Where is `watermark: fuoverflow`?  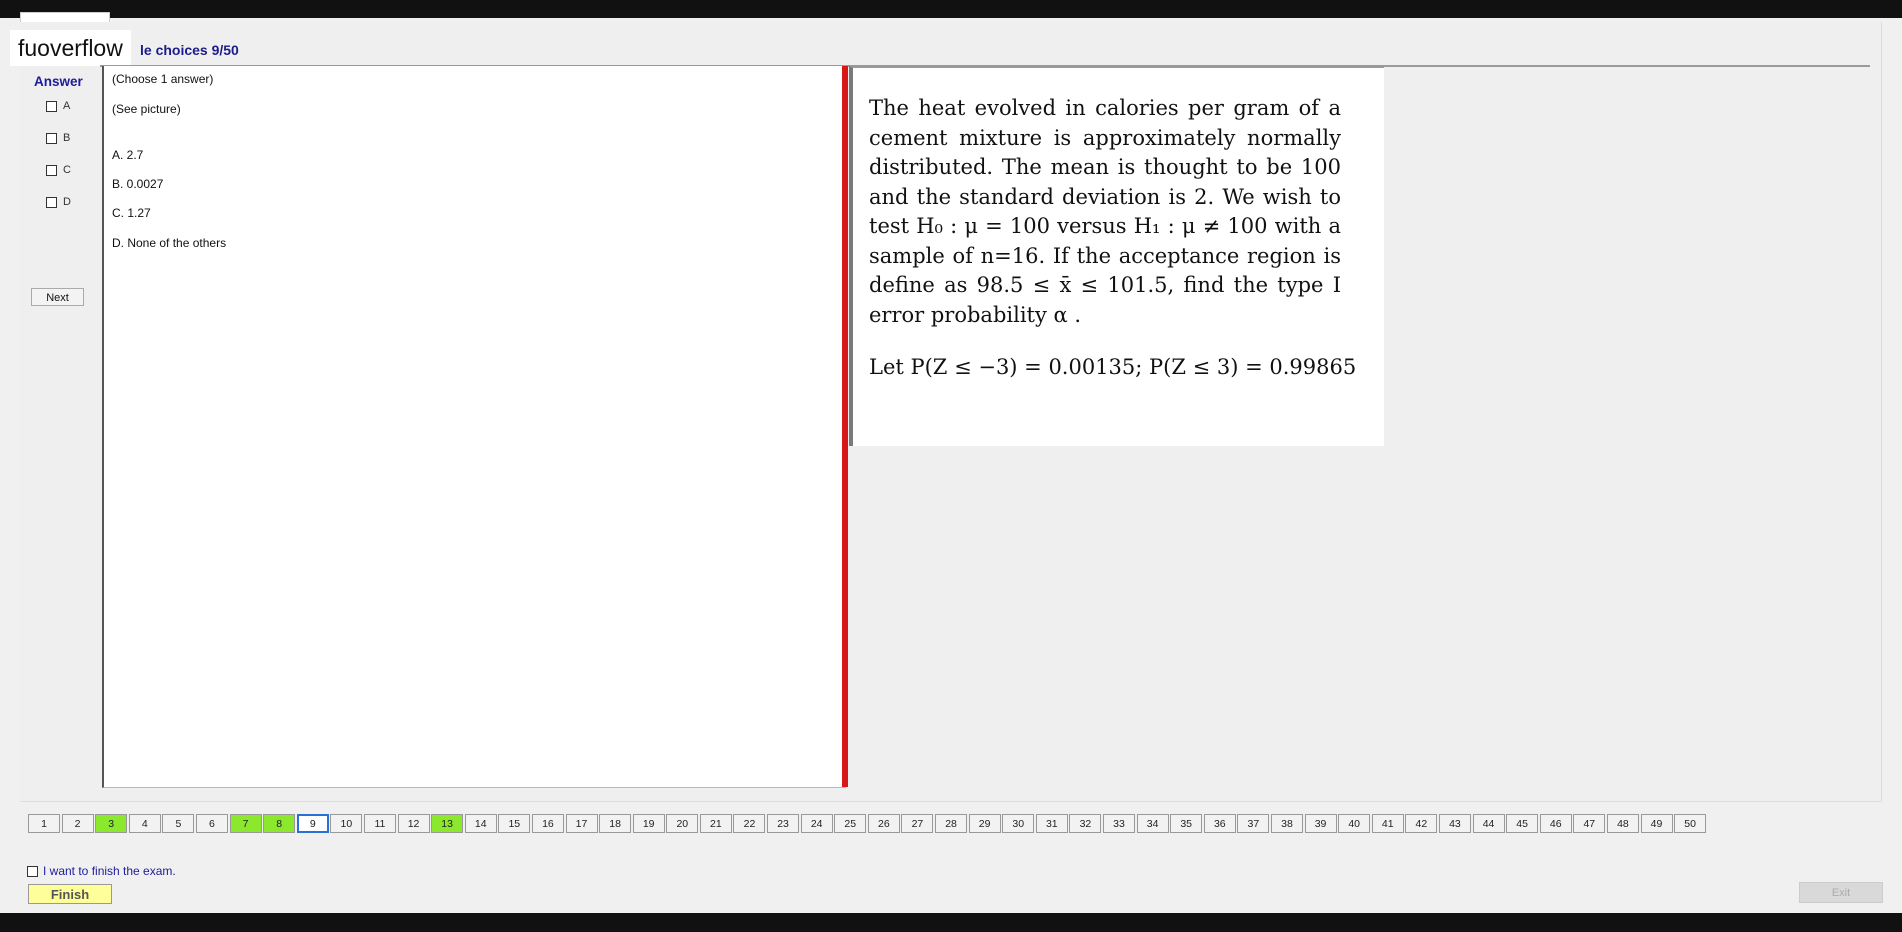
watermark: fuoverflow is located at coordinates (70, 48).